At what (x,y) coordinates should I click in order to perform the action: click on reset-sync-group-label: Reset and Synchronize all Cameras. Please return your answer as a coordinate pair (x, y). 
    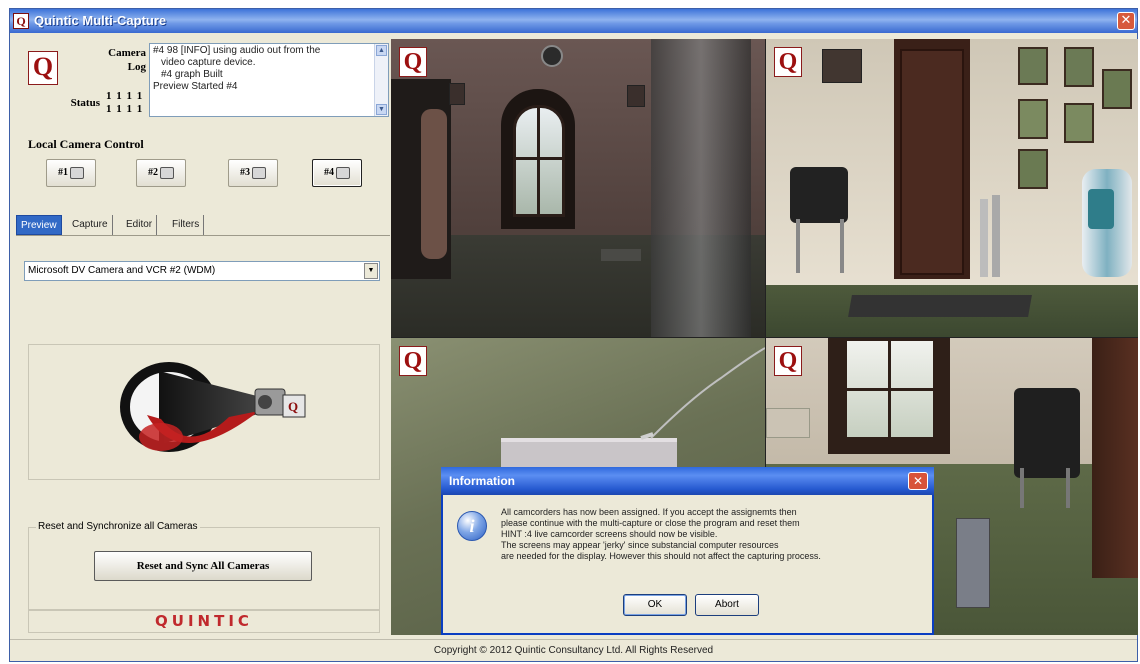
    Looking at the image, I should click on (118, 526).